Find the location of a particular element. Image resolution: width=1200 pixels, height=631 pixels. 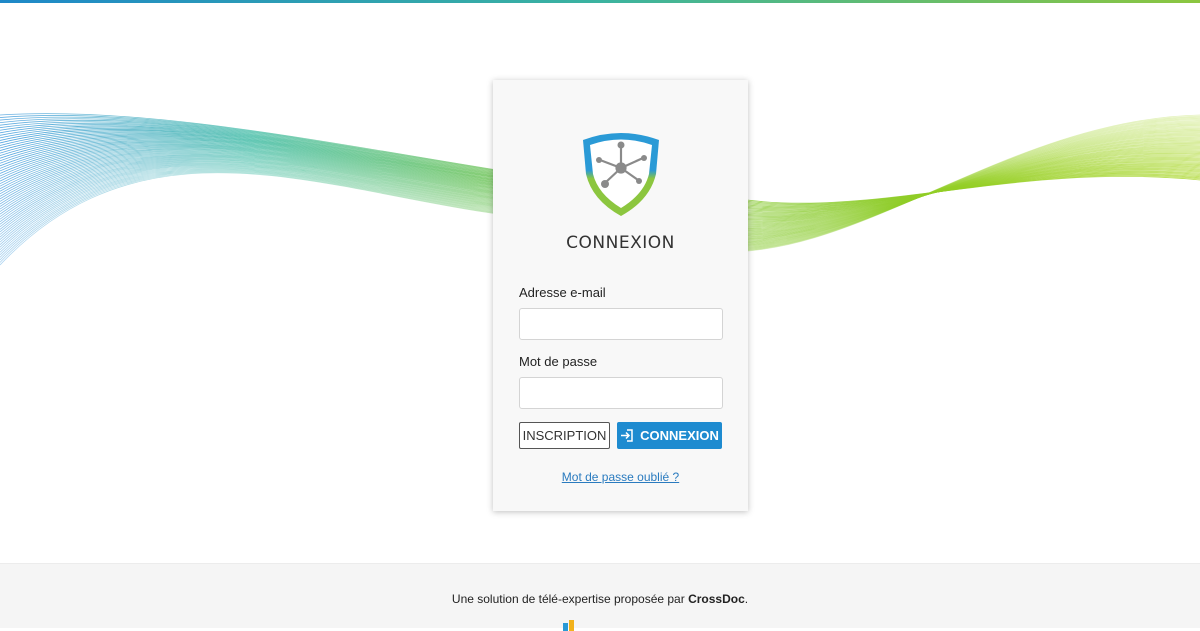

register-button-label: INSCRIPTION is located at coordinates (564, 435).